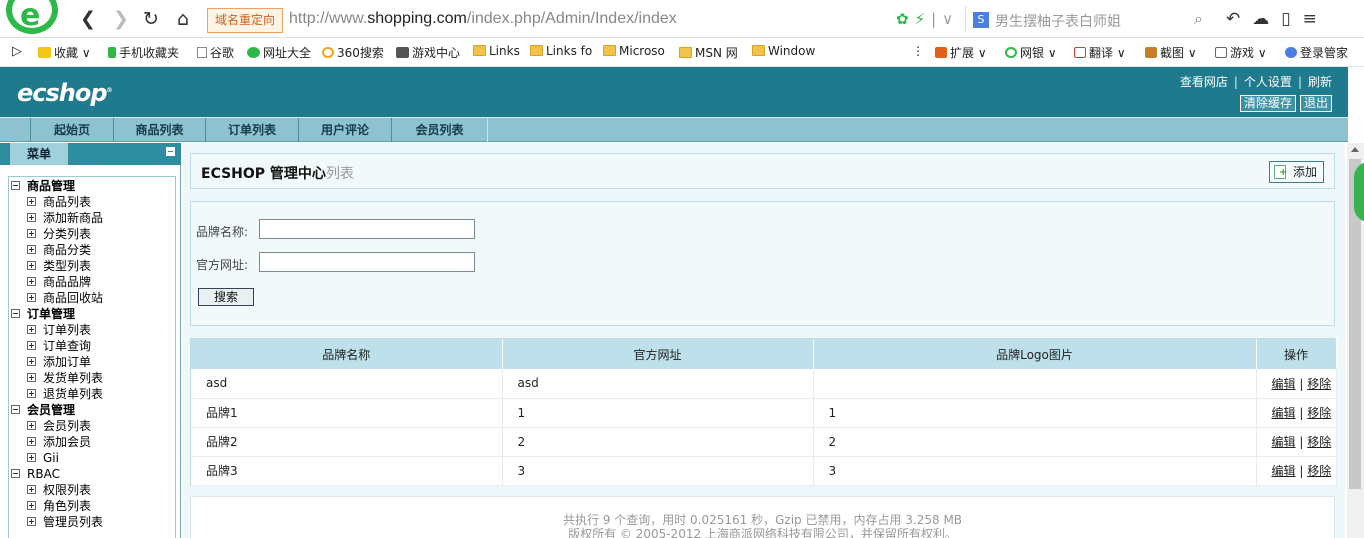 Image resolution: width=1364 pixels, height=538 pixels. Describe the element at coordinates (215, 52) in the screenshot. I see `bookmark-google: 谷歌` at that location.